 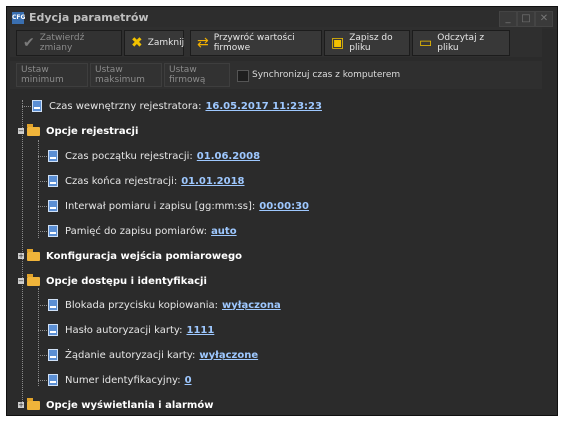 I want to click on refresh-icon: ⇄, so click(x=203, y=43).